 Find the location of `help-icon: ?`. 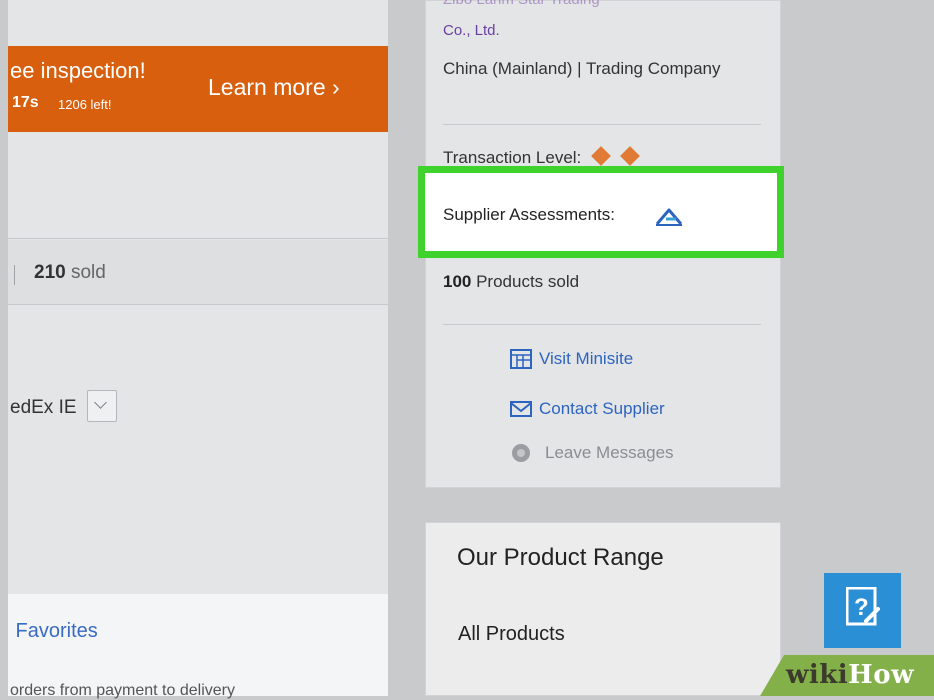

help-icon: ? is located at coordinates (863, 606).